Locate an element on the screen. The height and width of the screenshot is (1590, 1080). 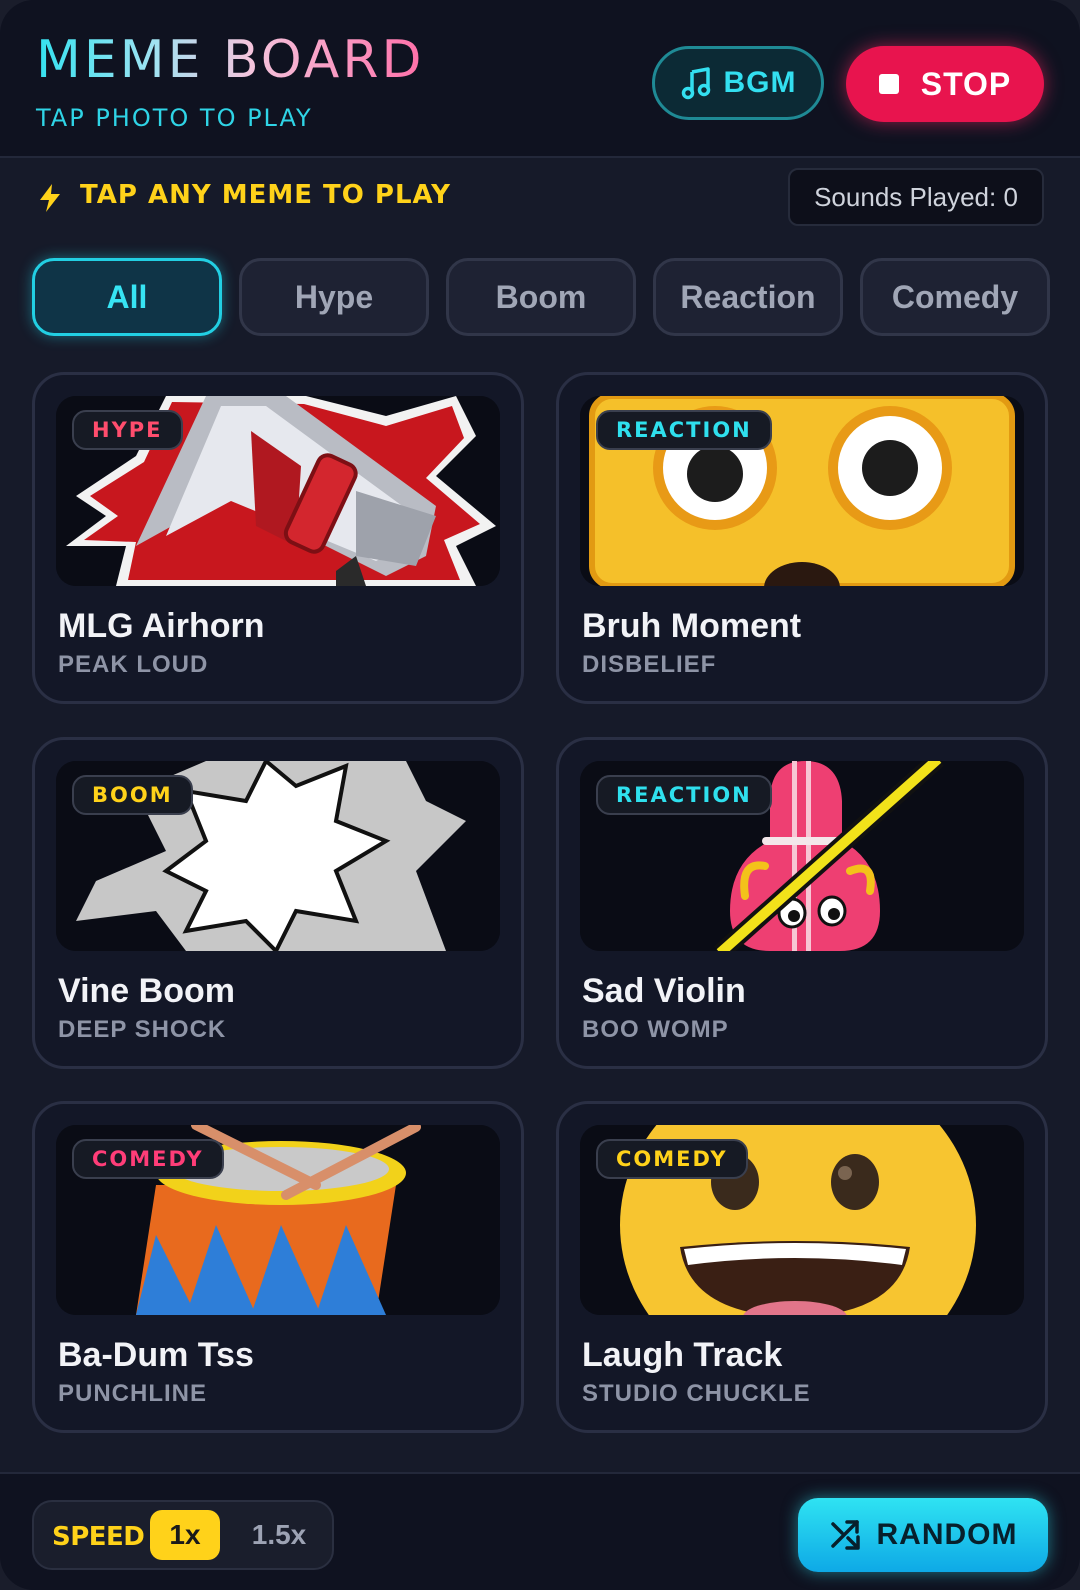
meme-subtitle: DEEP SHOCK is located at coordinates (142, 1029).